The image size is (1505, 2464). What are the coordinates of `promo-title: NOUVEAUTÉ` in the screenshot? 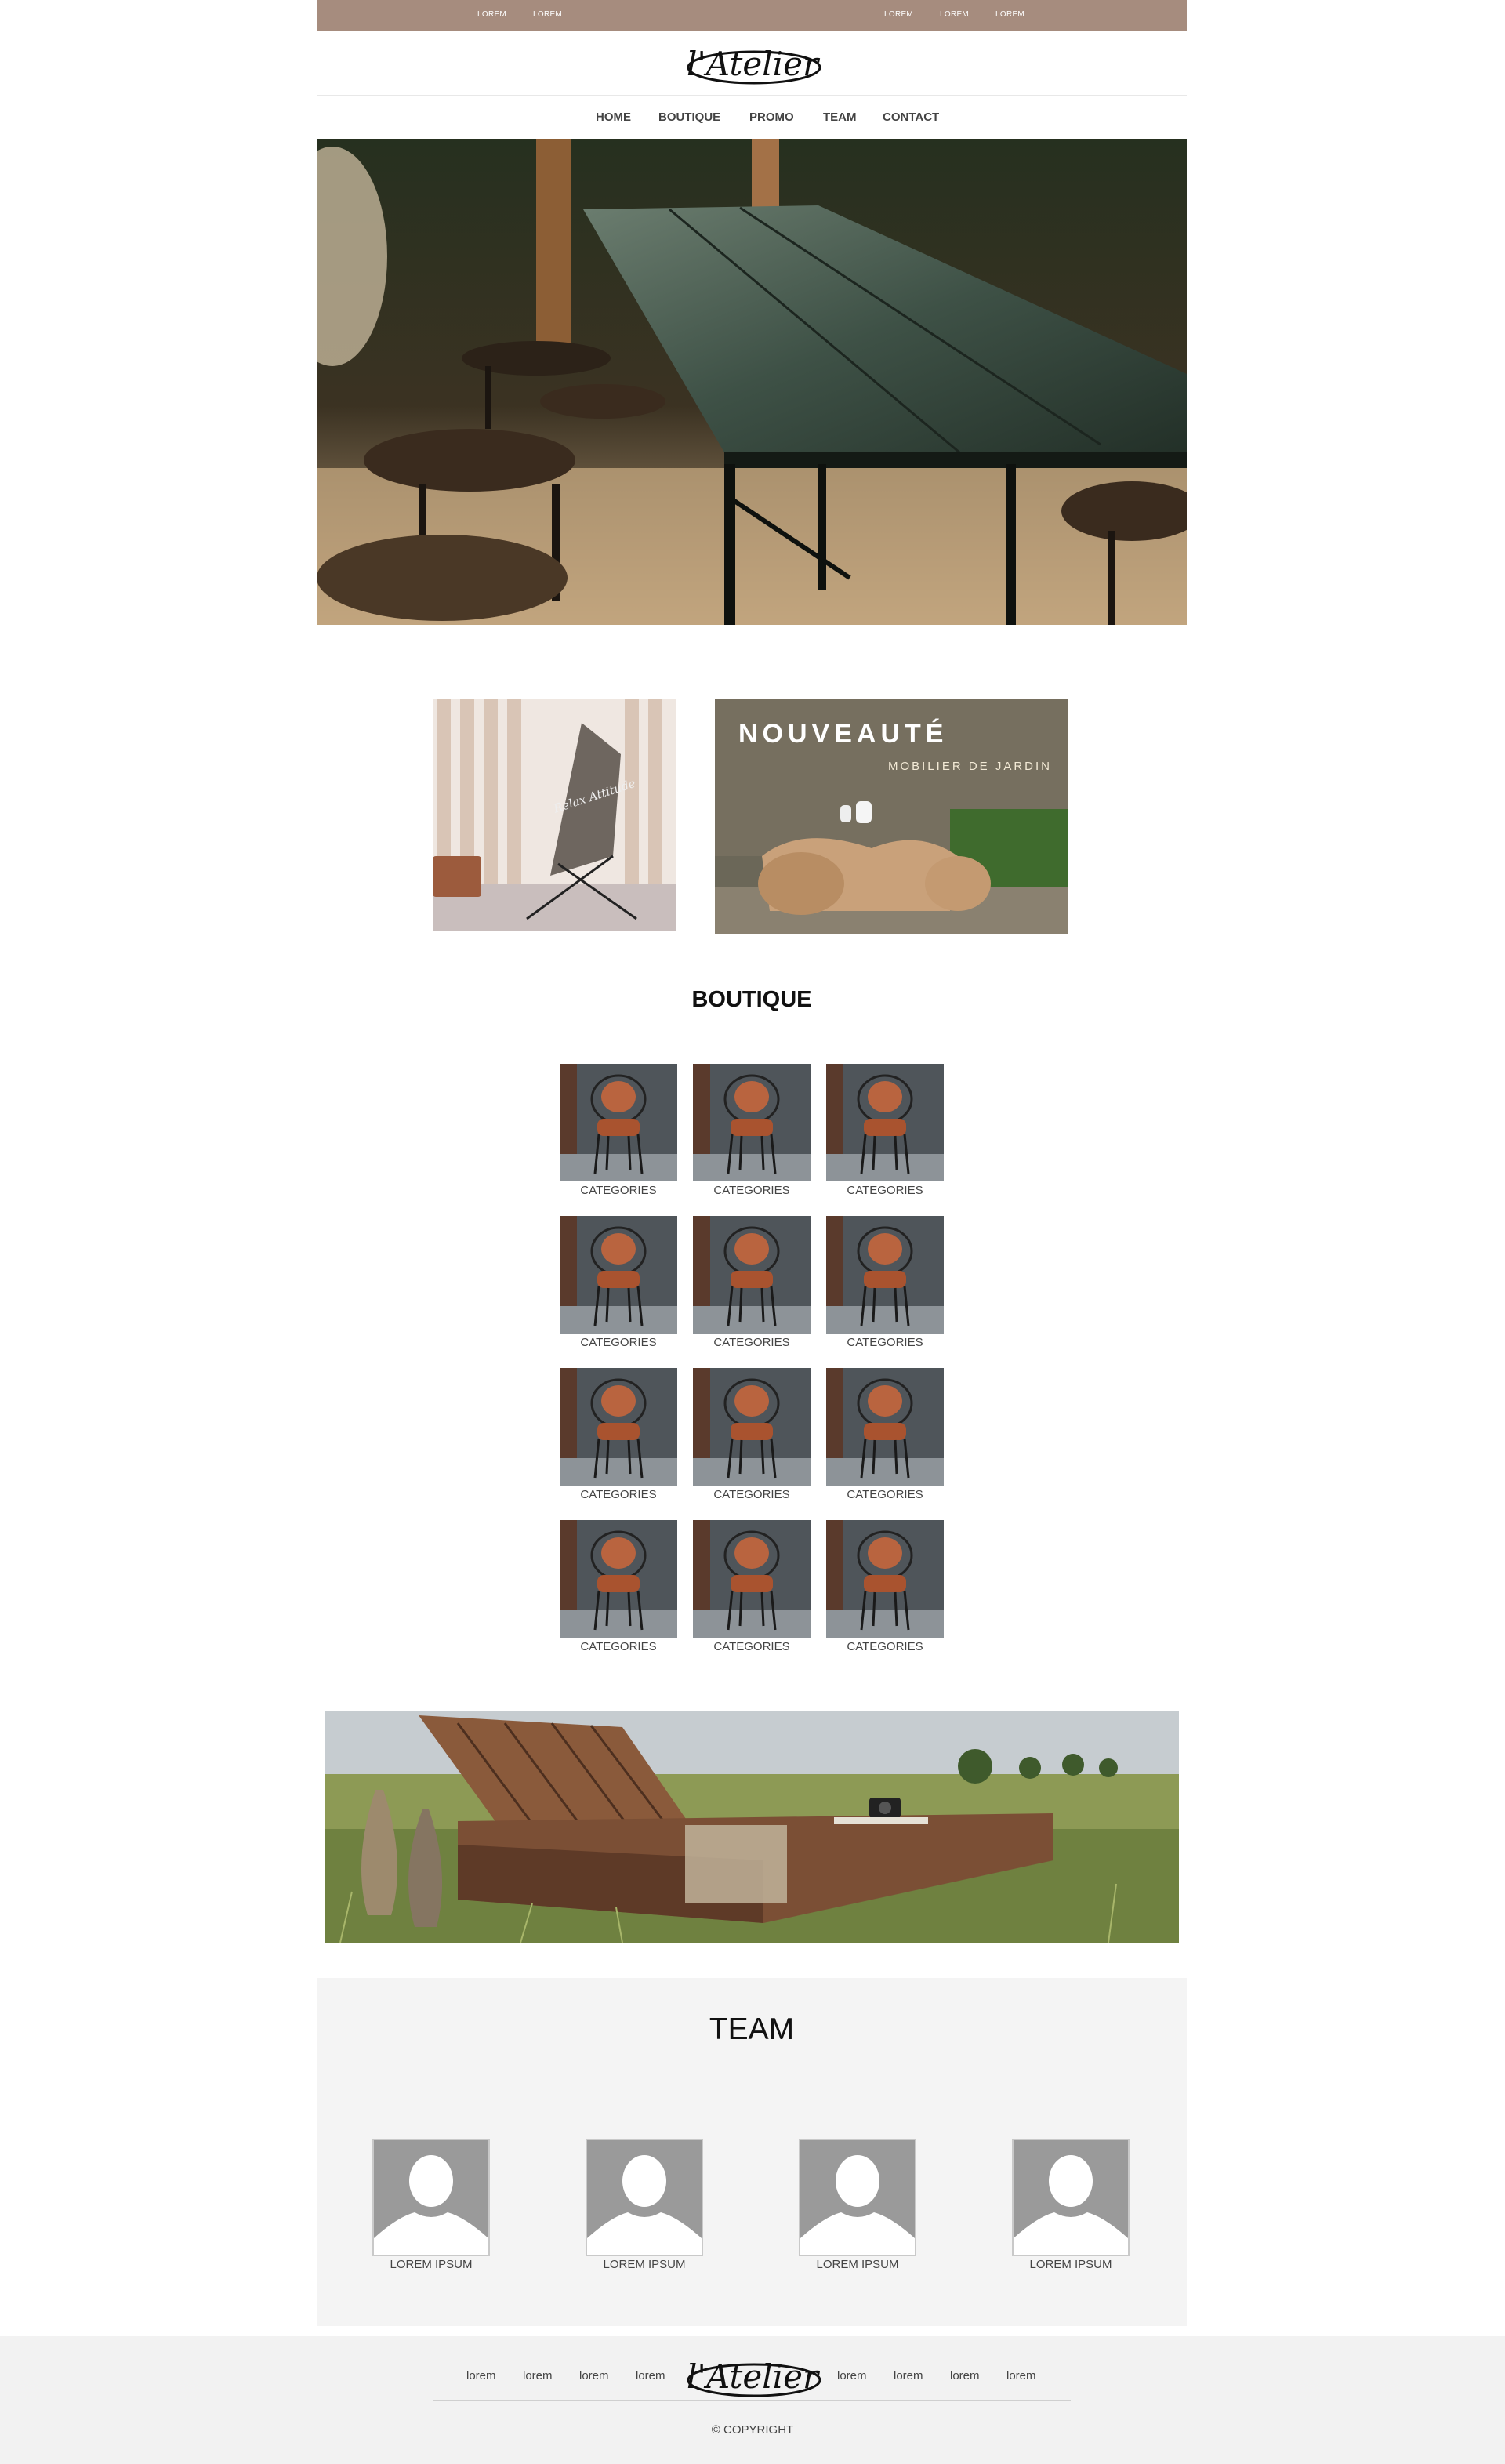 It's located at (843, 734).